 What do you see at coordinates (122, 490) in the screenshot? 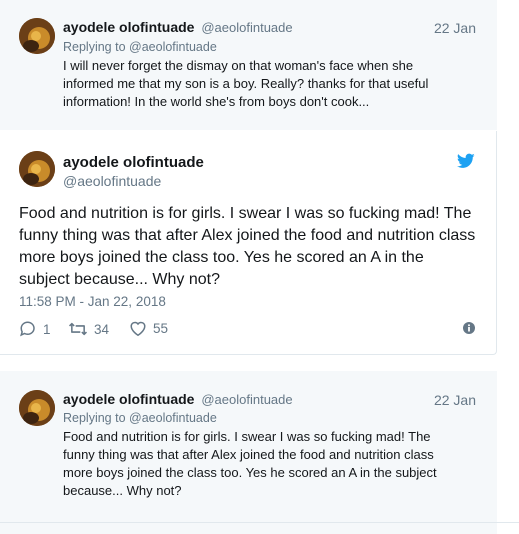
I see `tweet-text-line: because... Why not?` at bounding box center [122, 490].